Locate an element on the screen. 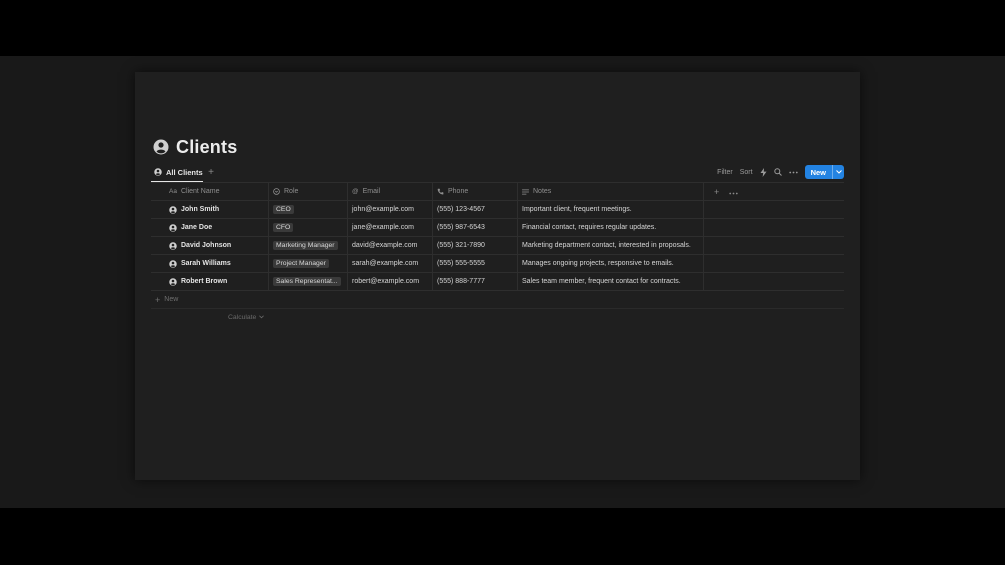 This screenshot has height=565, width=1005. email-cell: sarah@example.com is located at coordinates (390, 263).